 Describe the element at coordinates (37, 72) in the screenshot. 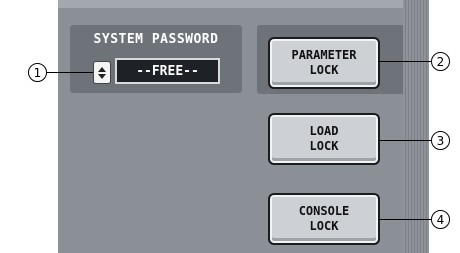

I see `callout-1: 1` at that location.